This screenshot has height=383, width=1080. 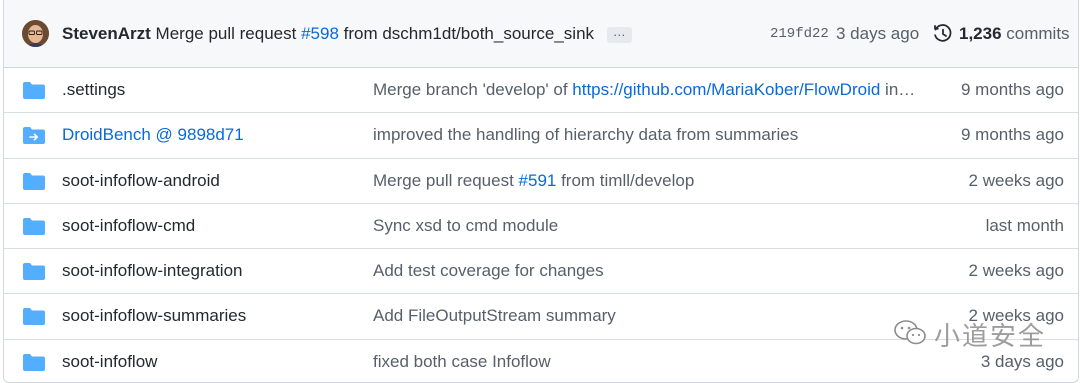 I want to click on file-name: soot-infoflow, so click(x=109, y=362).